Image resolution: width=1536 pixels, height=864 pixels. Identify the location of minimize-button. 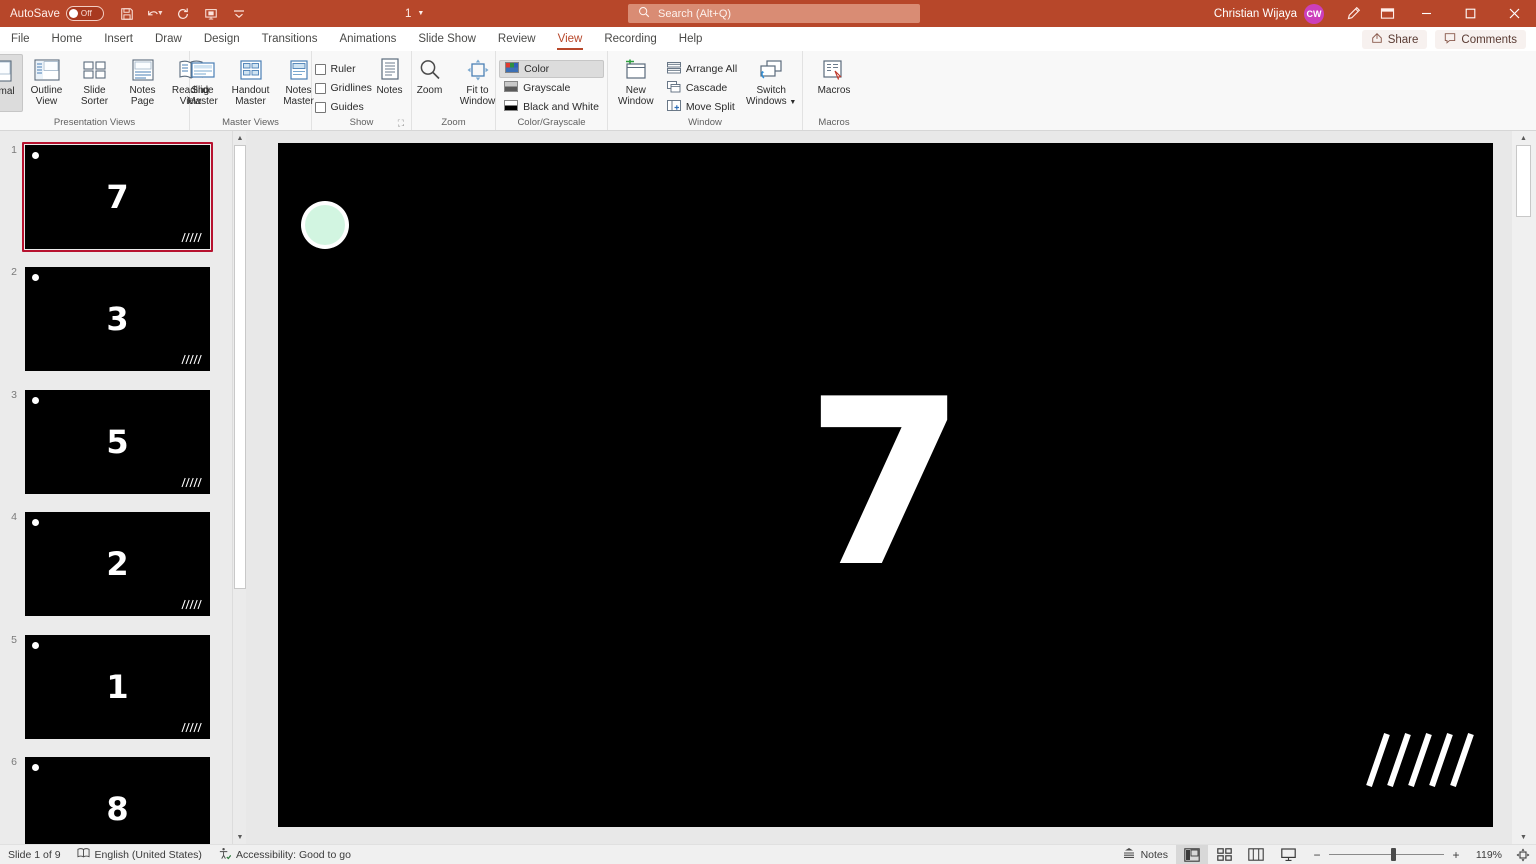
(1426, 13).